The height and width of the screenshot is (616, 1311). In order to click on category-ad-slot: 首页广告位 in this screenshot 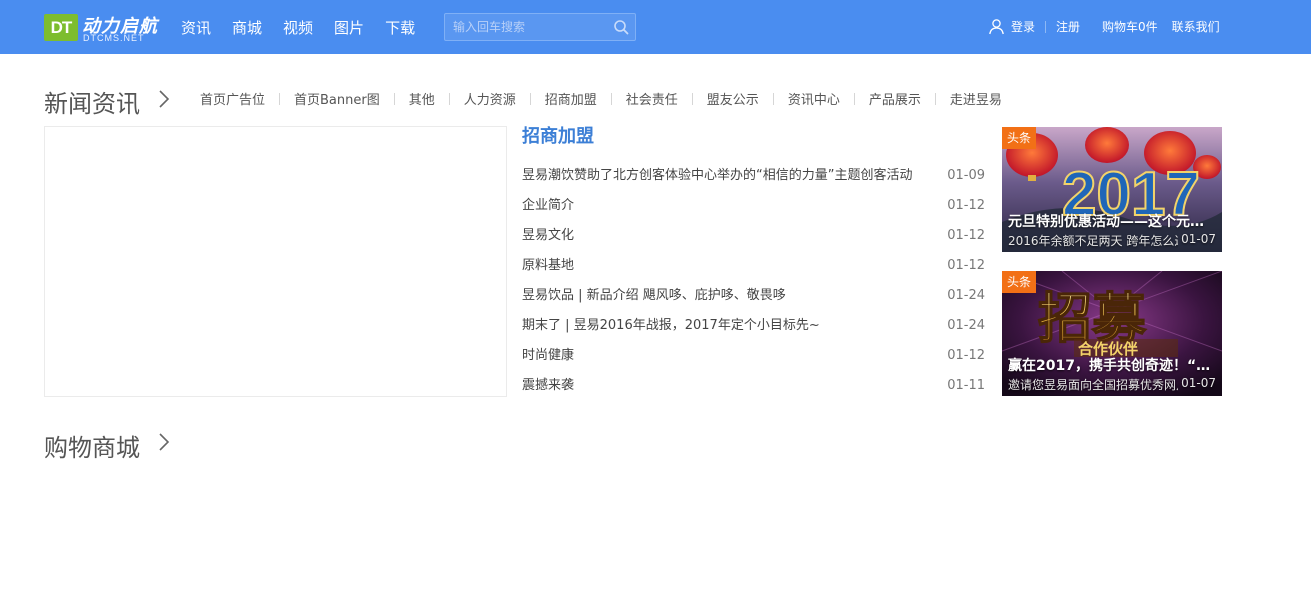, I will do `click(232, 98)`.